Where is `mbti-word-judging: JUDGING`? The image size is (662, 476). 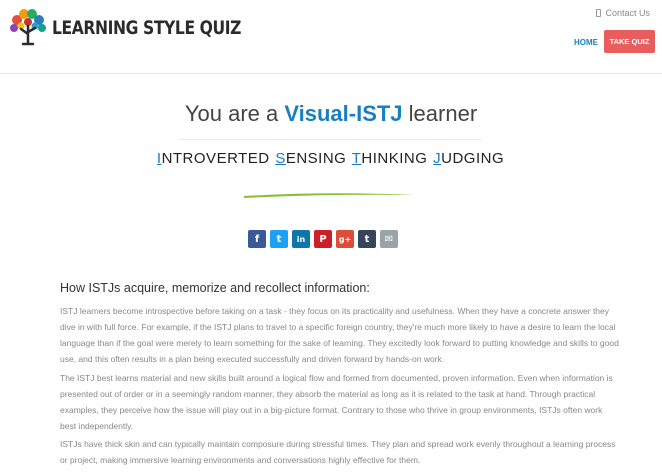 mbti-word-judging: JUDGING is located at coordinates (468, 158).